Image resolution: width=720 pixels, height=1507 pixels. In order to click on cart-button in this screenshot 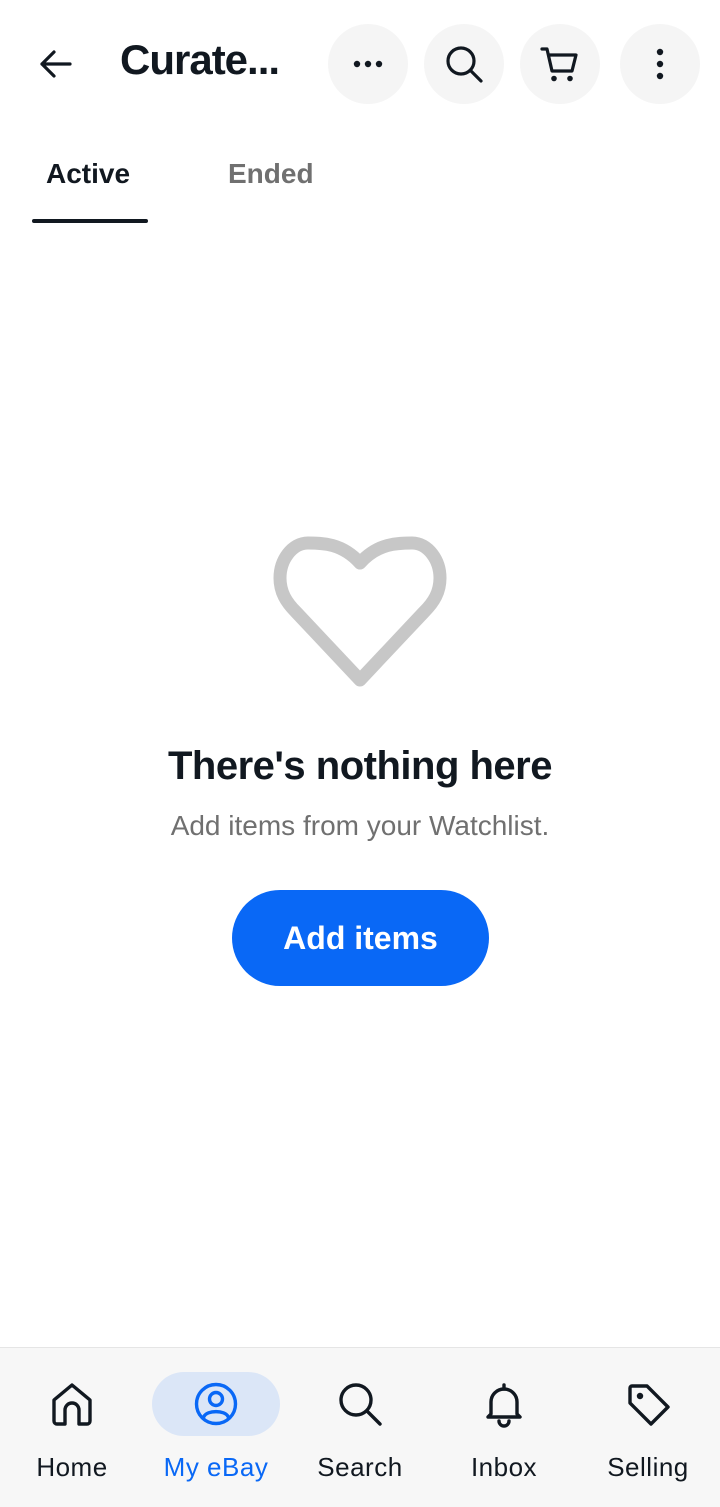, I will do `click(560, 64)`.